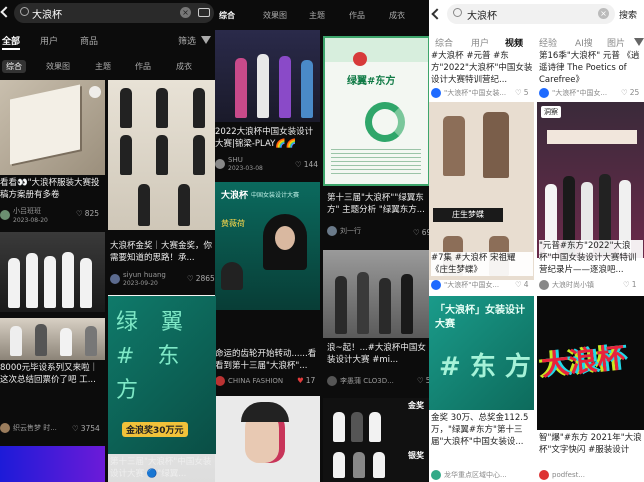 This screenshot has width=644, height=482. I want to click on card-image-green-poster: 绿翼#东方, so click(376, 111).